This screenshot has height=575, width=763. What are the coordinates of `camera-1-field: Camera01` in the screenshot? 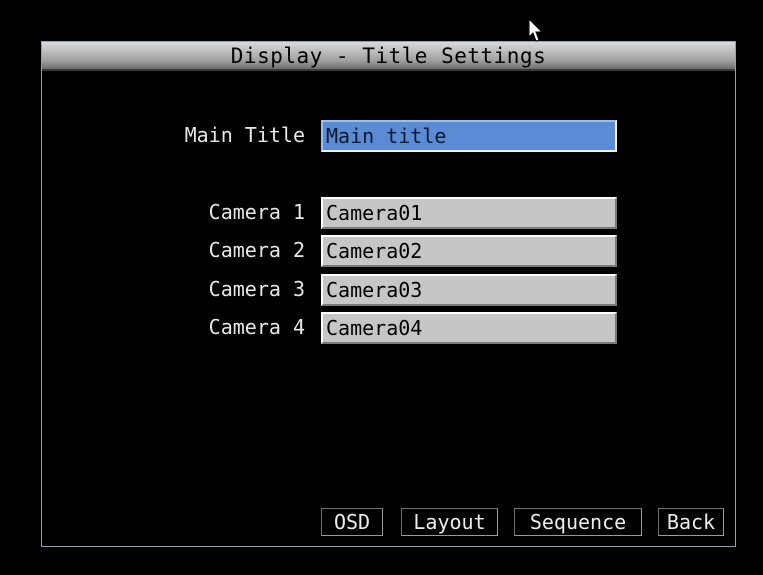 It's located at (469, 213).